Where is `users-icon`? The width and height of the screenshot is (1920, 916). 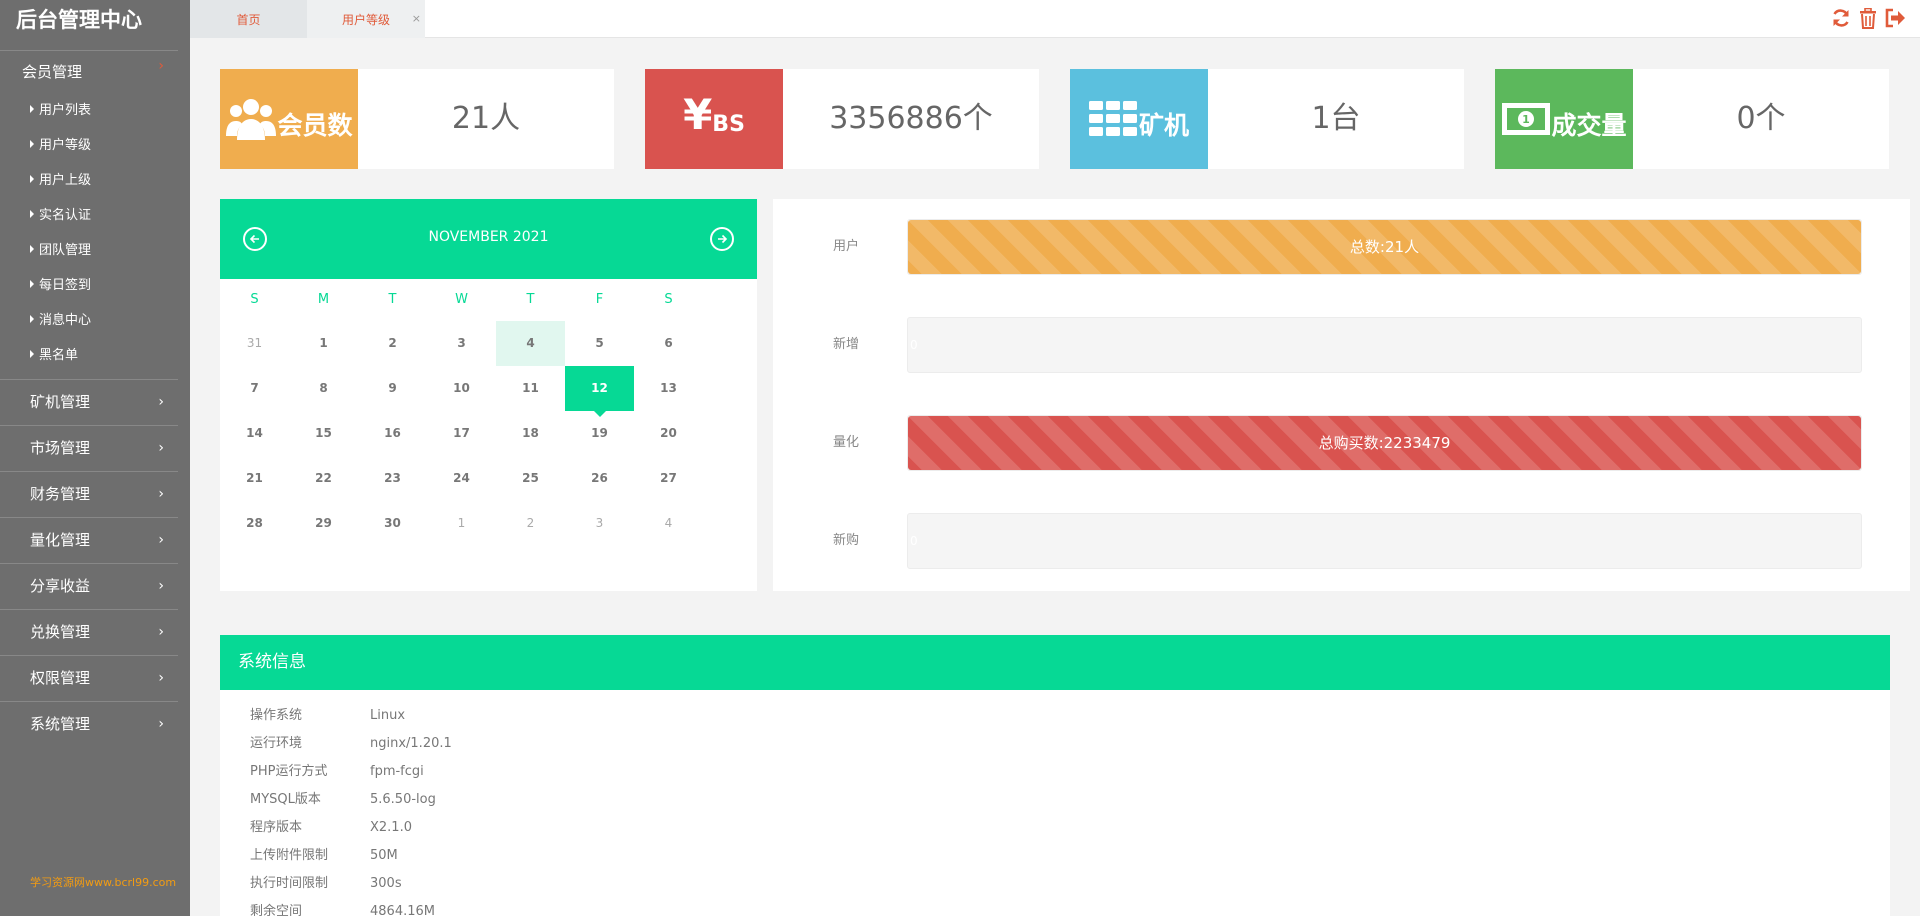 users-icon is located at coordinates (251, 119).